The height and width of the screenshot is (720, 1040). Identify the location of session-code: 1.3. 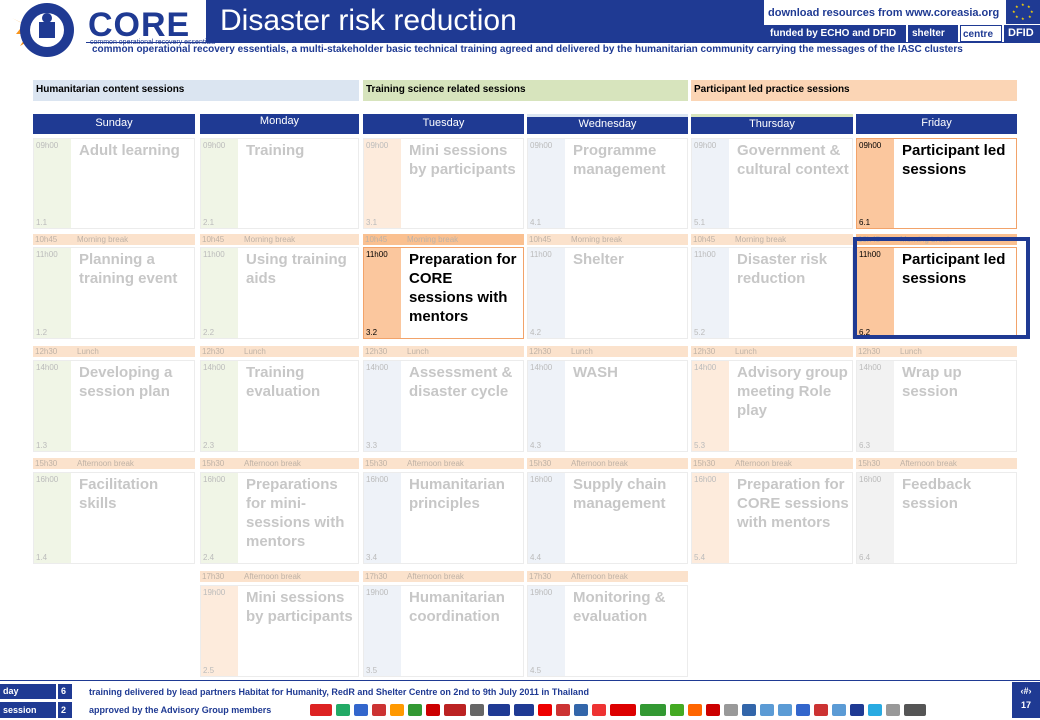
(42, 445).